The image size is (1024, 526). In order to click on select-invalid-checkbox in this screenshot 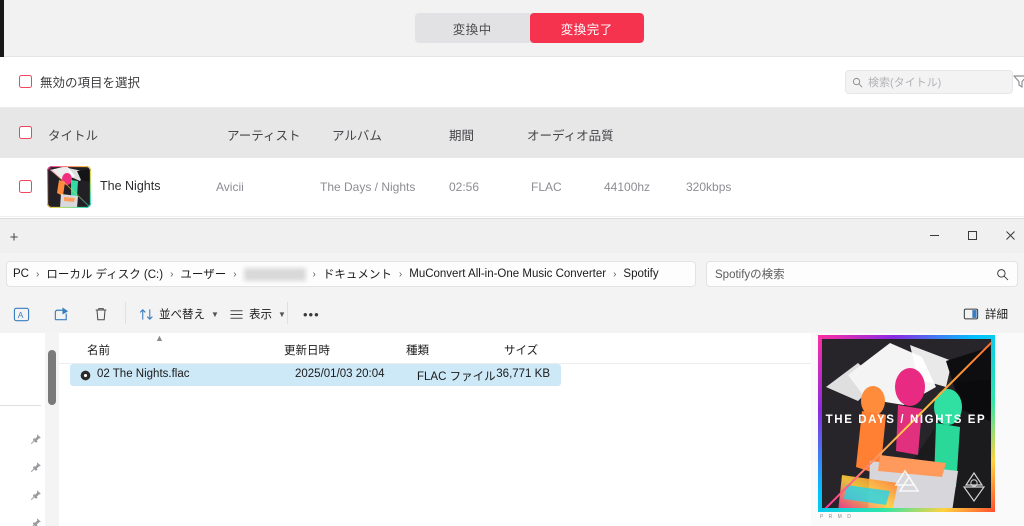, I will do `click(25, 81)`.